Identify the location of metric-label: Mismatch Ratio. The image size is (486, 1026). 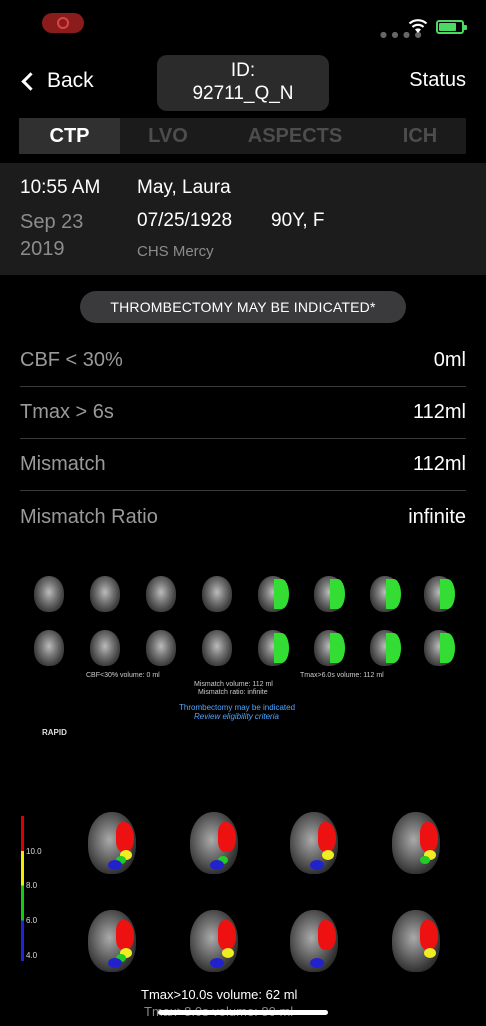
(89, 516).